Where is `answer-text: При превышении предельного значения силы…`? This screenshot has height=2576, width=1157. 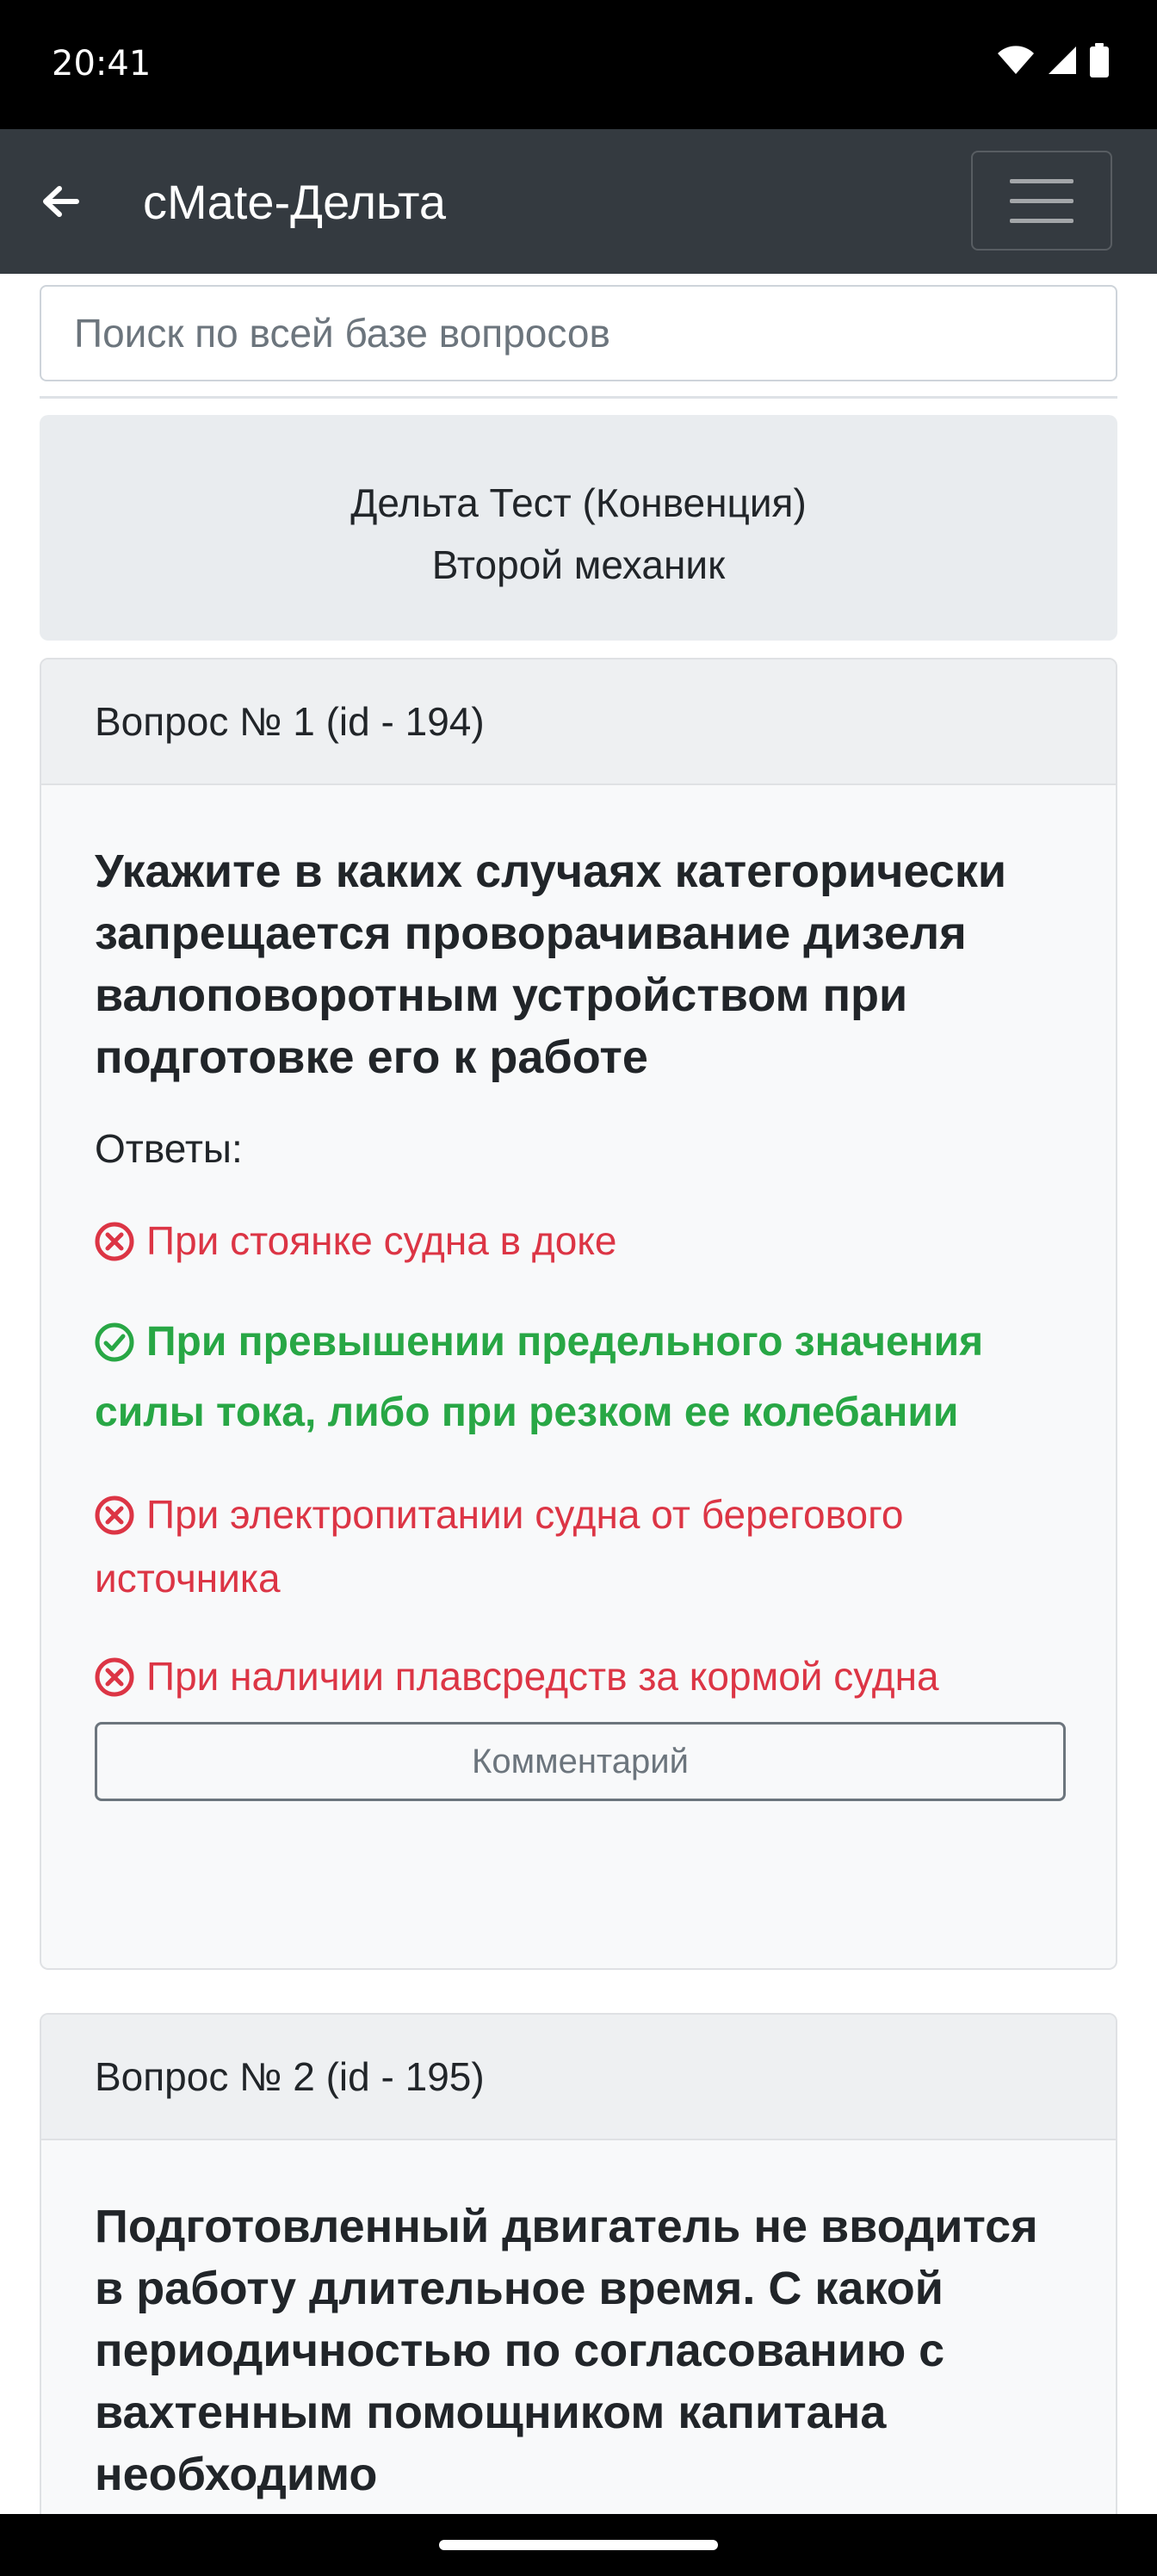 answer-text: При превышении предельного значения силы… is located at coordinates (540, 1377).